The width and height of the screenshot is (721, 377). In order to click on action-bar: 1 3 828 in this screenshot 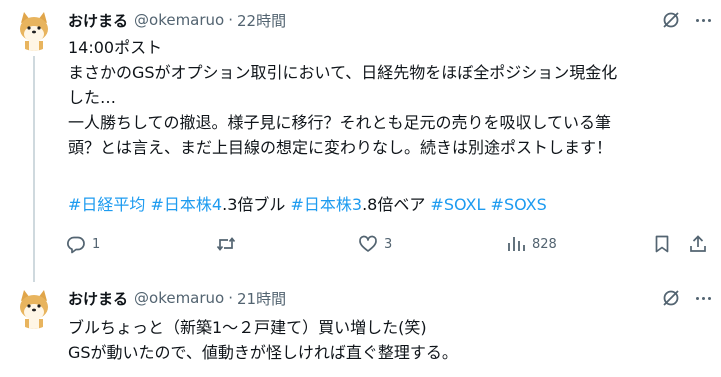, I will do `click(386, 244)`.